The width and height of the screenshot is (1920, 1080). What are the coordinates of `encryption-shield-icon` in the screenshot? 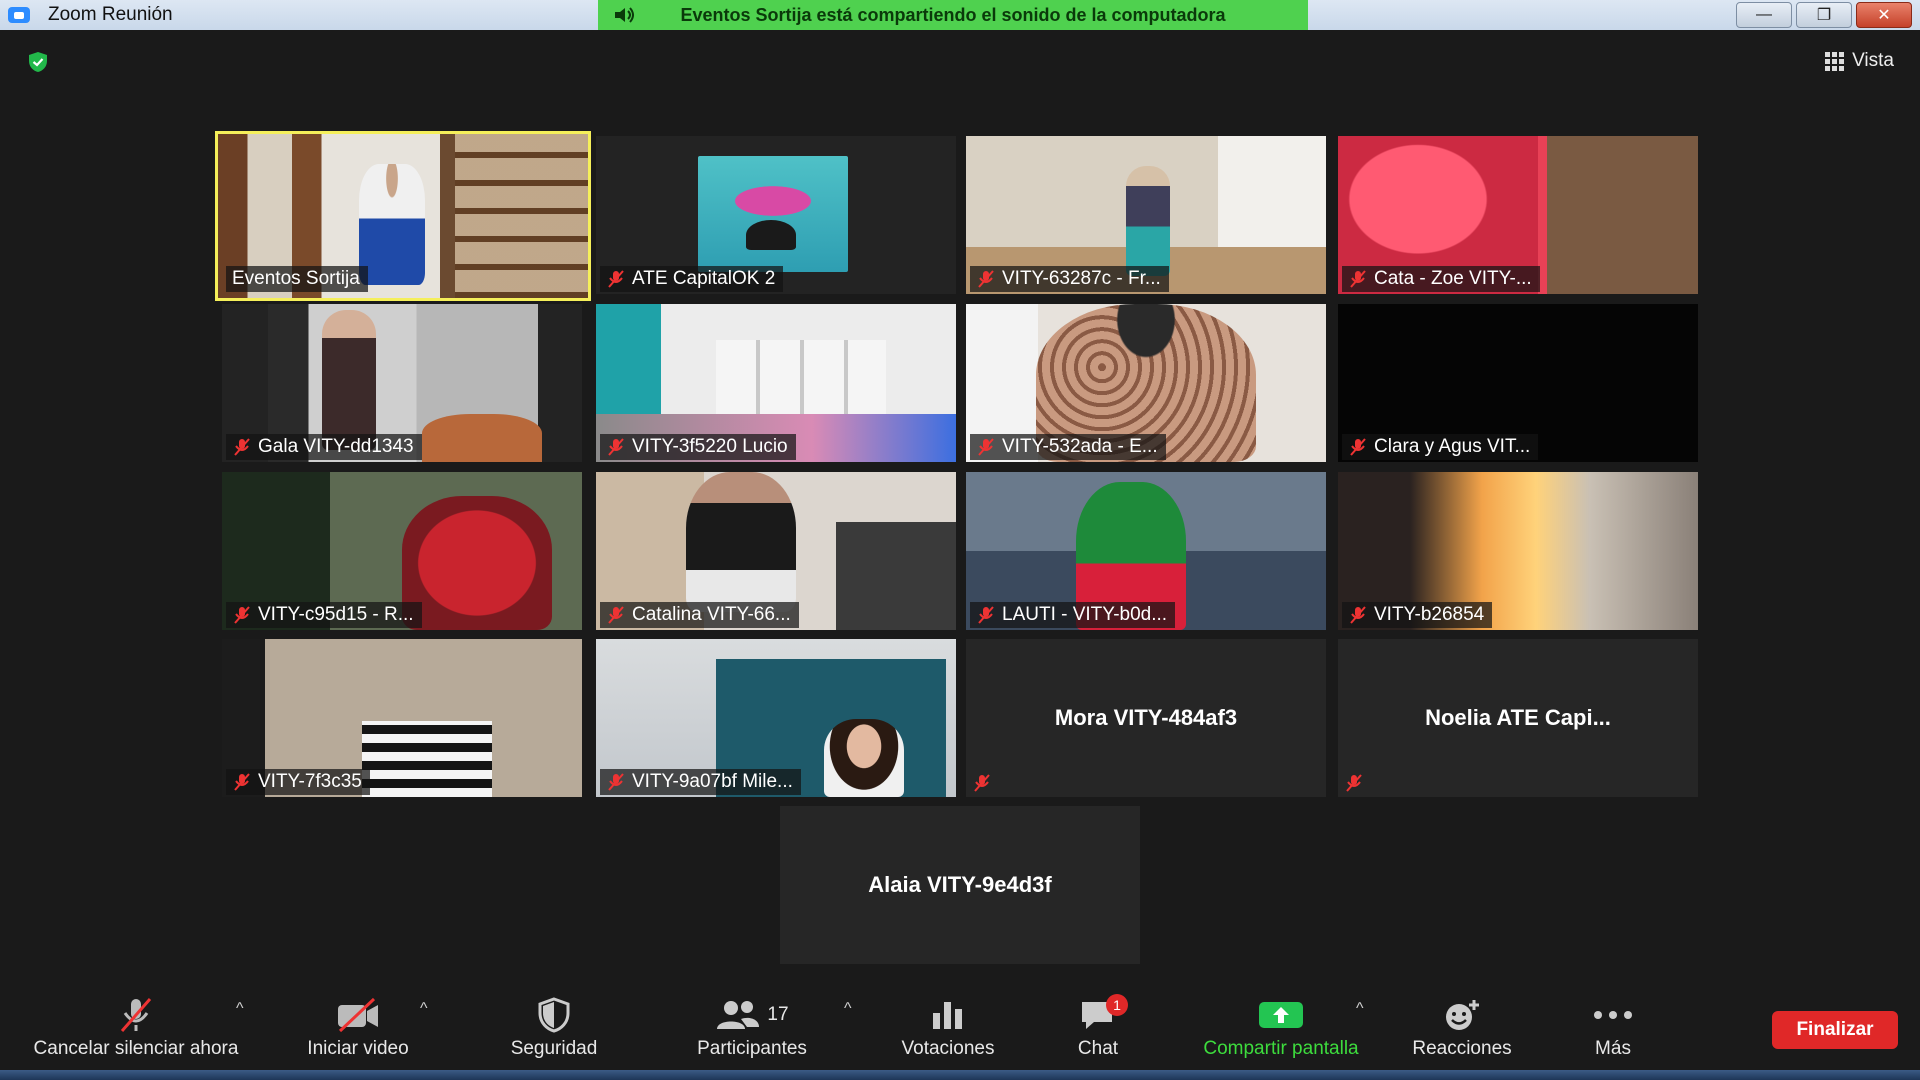 It's located at (38, 62).